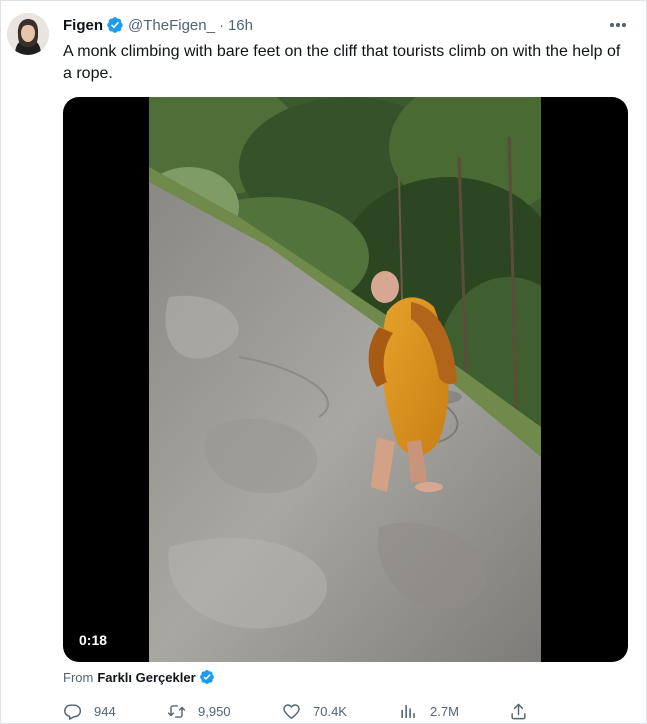 The height and width of the screenshot is (724, 647). Describe the element at coordinates (89, 711) in the screenshot. I see `reply-button: 944` at that location.